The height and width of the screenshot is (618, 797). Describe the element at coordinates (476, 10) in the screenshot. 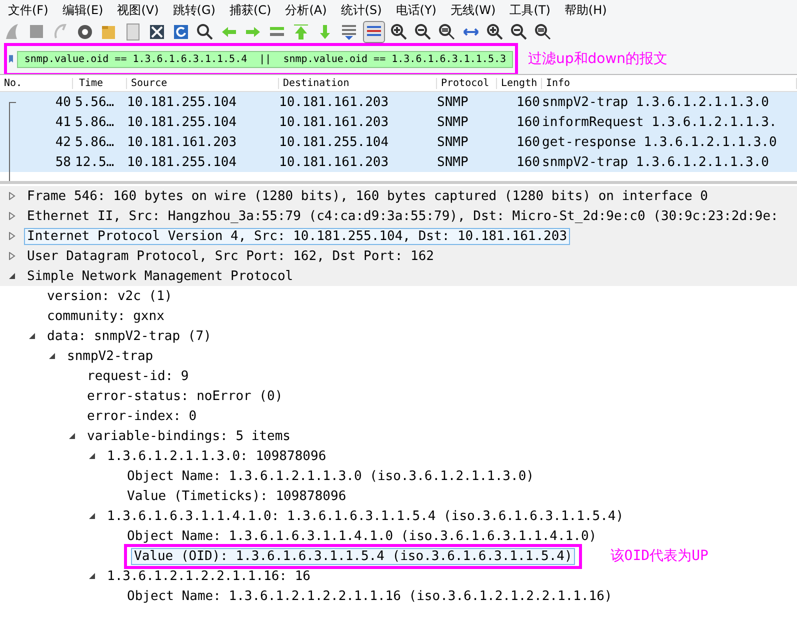

I see `menu-item: 无线(W)` at that location.